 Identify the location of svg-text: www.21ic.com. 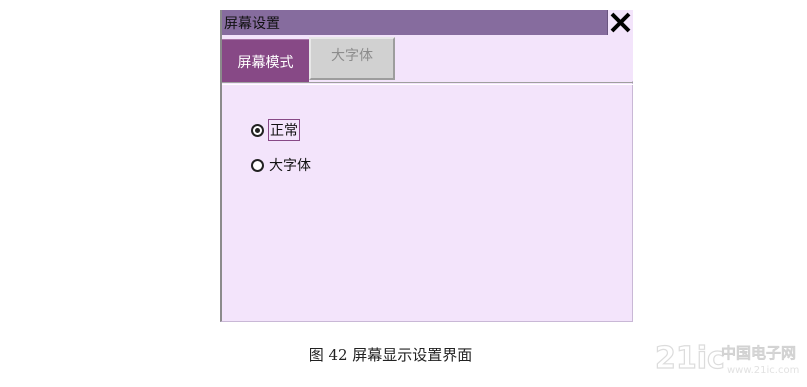
(763, 370).